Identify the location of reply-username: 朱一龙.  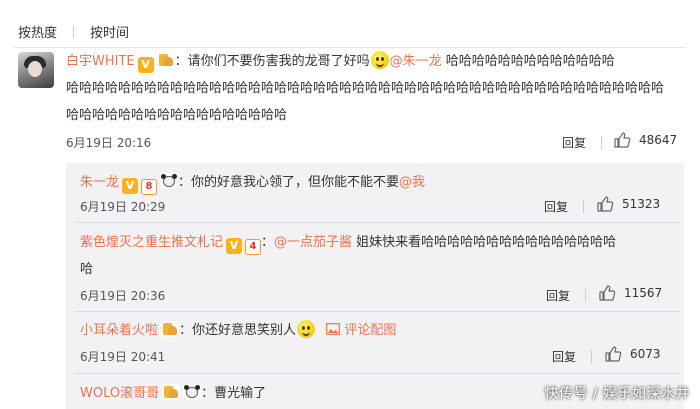
(99, 182).